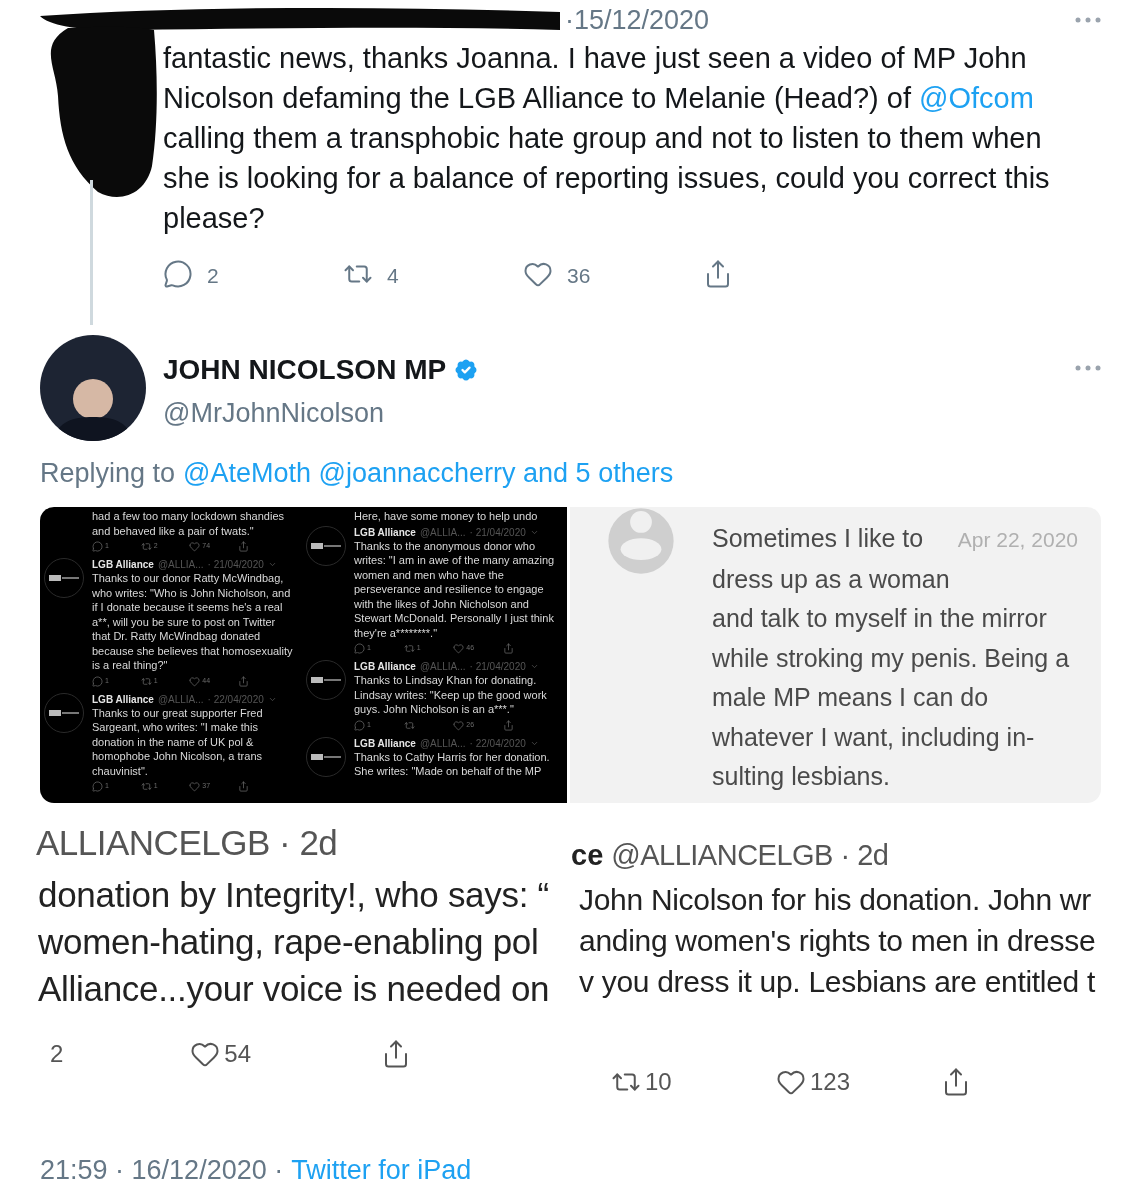 The height and width of the screenshot is (1200, 1141). Describe the element at coordinates (294, 989) in the screenshot. I see `tweet-text-line: Alliance...your voice is needed on` at that location.